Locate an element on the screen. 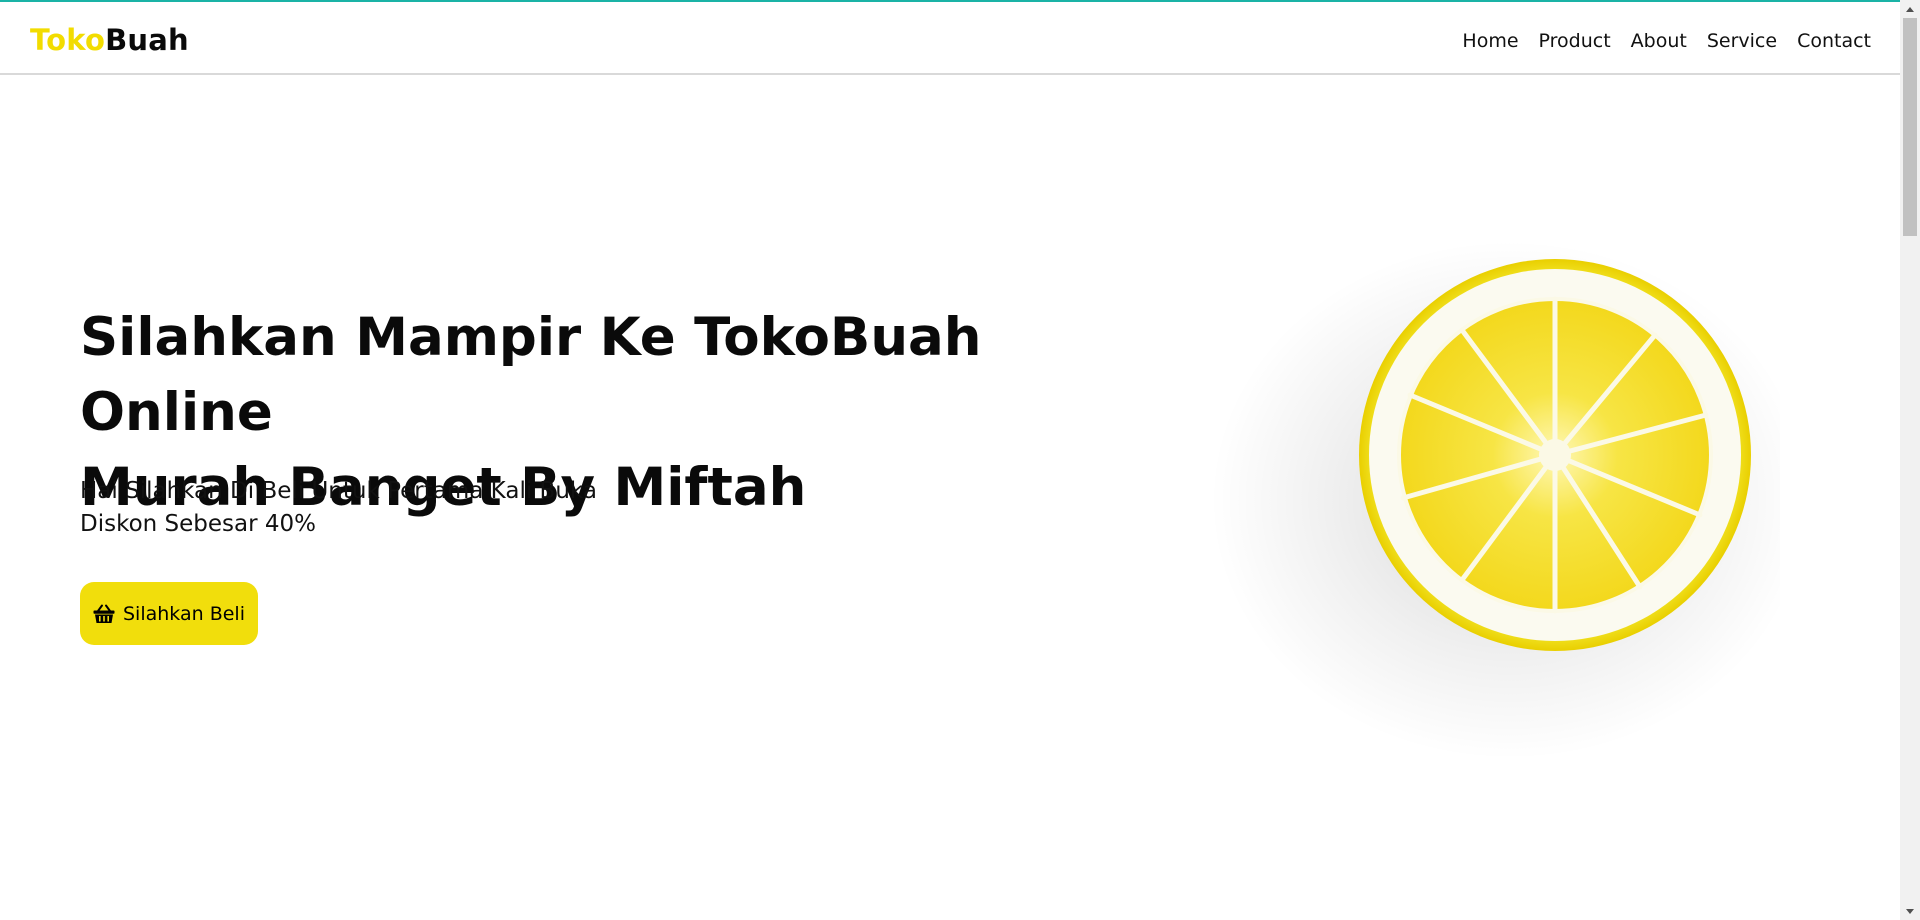  brand-logo-part1: Toko is located at coordinates (68, 40).